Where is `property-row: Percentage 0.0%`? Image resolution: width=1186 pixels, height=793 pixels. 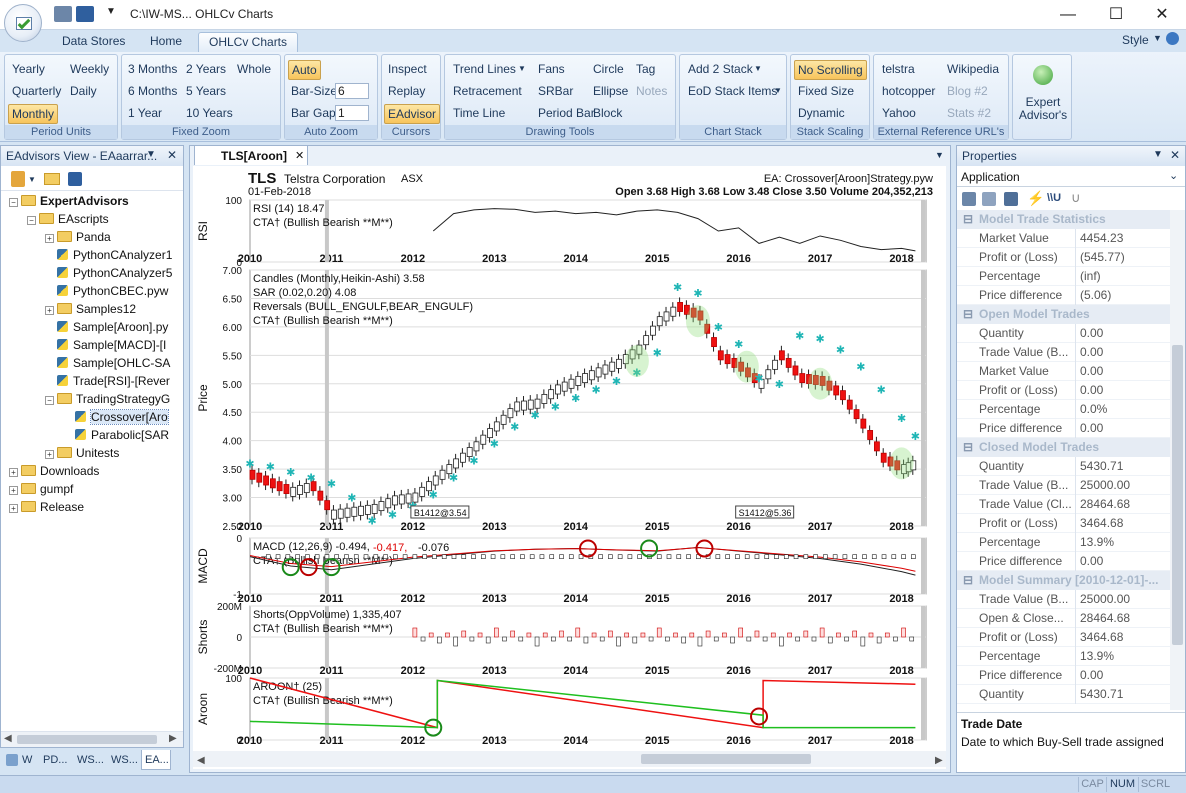 property-row: Percentage 0.0% is located at coordinates (1063, 409).